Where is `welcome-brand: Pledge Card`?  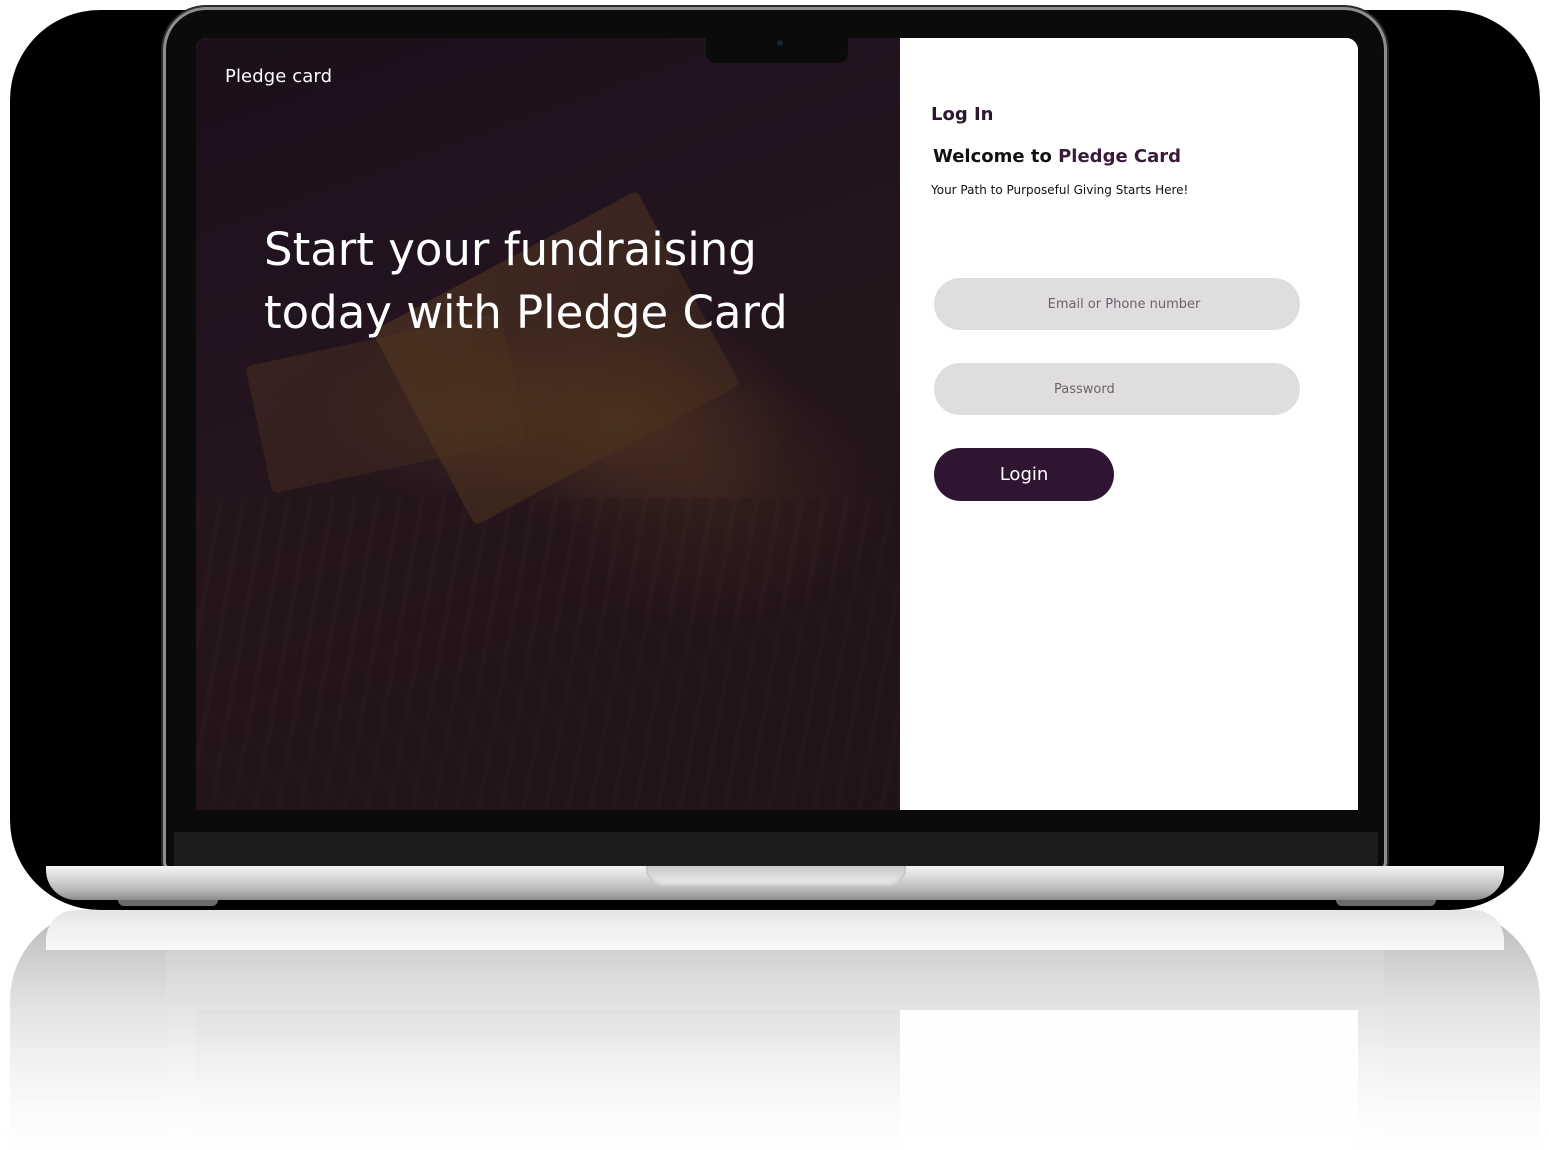 welcome-brand: Pledge Card is located at coordinates (1120, 156).